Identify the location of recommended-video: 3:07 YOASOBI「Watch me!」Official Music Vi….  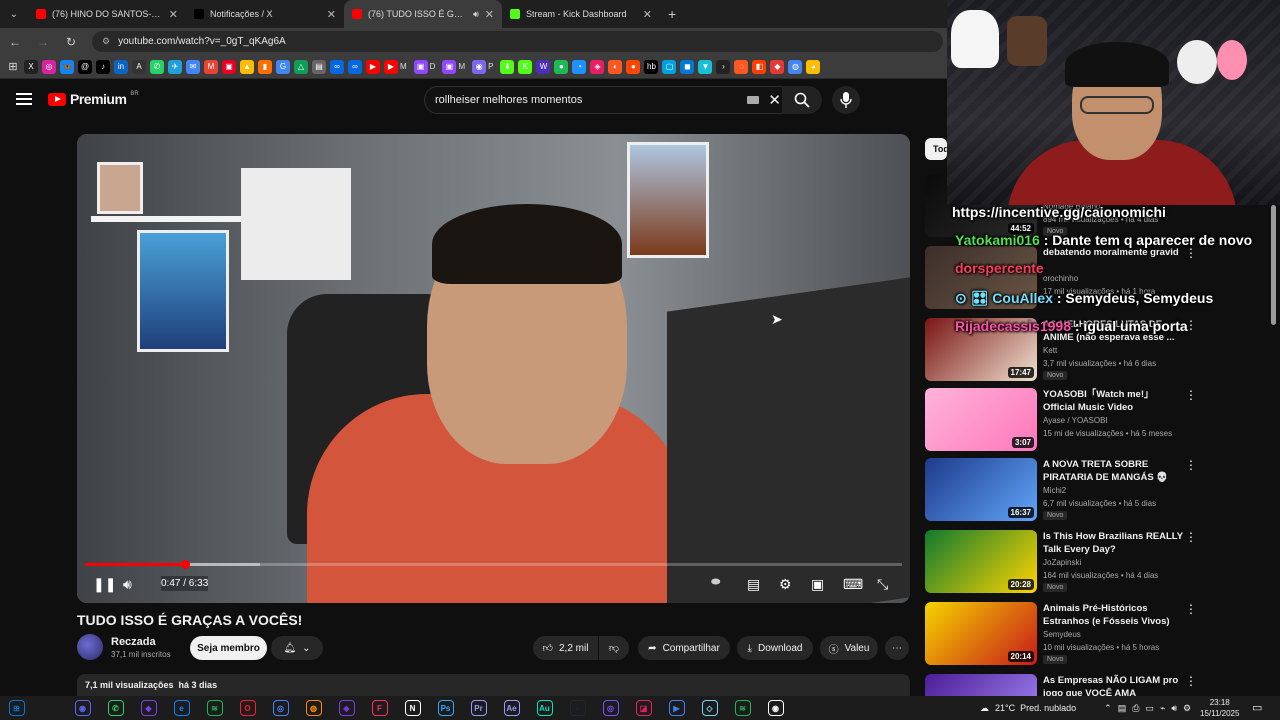
(1061, 420).